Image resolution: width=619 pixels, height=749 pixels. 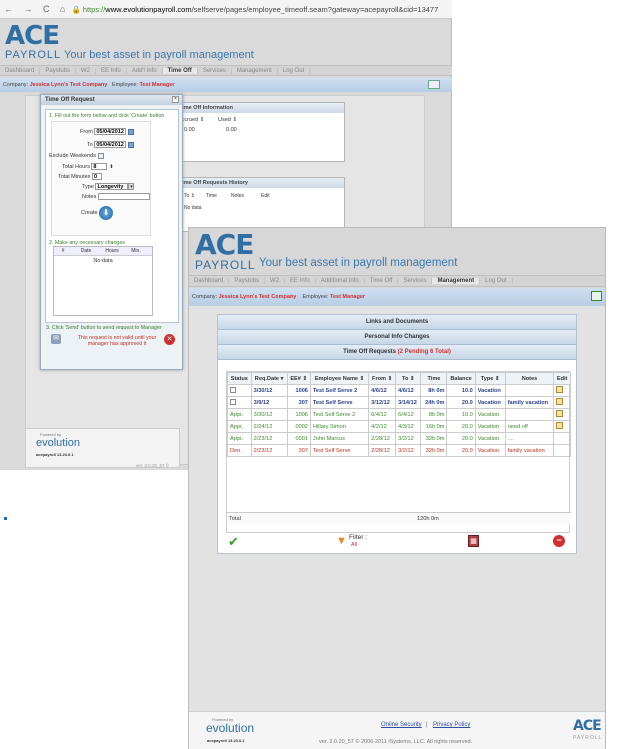 What do you see at coordinates (354, 545) in the screenshot?
I see `filter-value: All` at bounding box center [354, 545].